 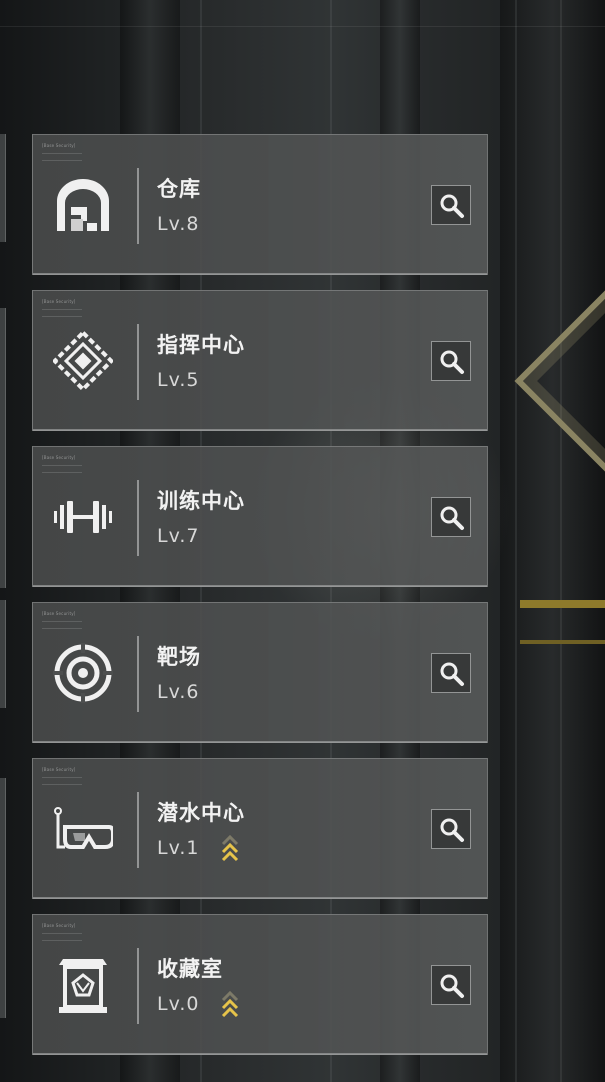 I want to click on building-name: 指挥中心, so click(x=201, y=345).